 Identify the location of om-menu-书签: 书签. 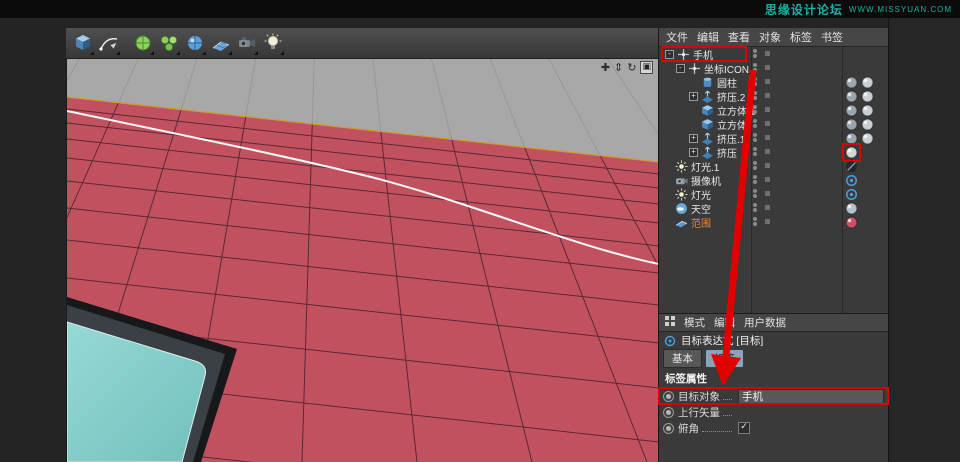
(832, 37).